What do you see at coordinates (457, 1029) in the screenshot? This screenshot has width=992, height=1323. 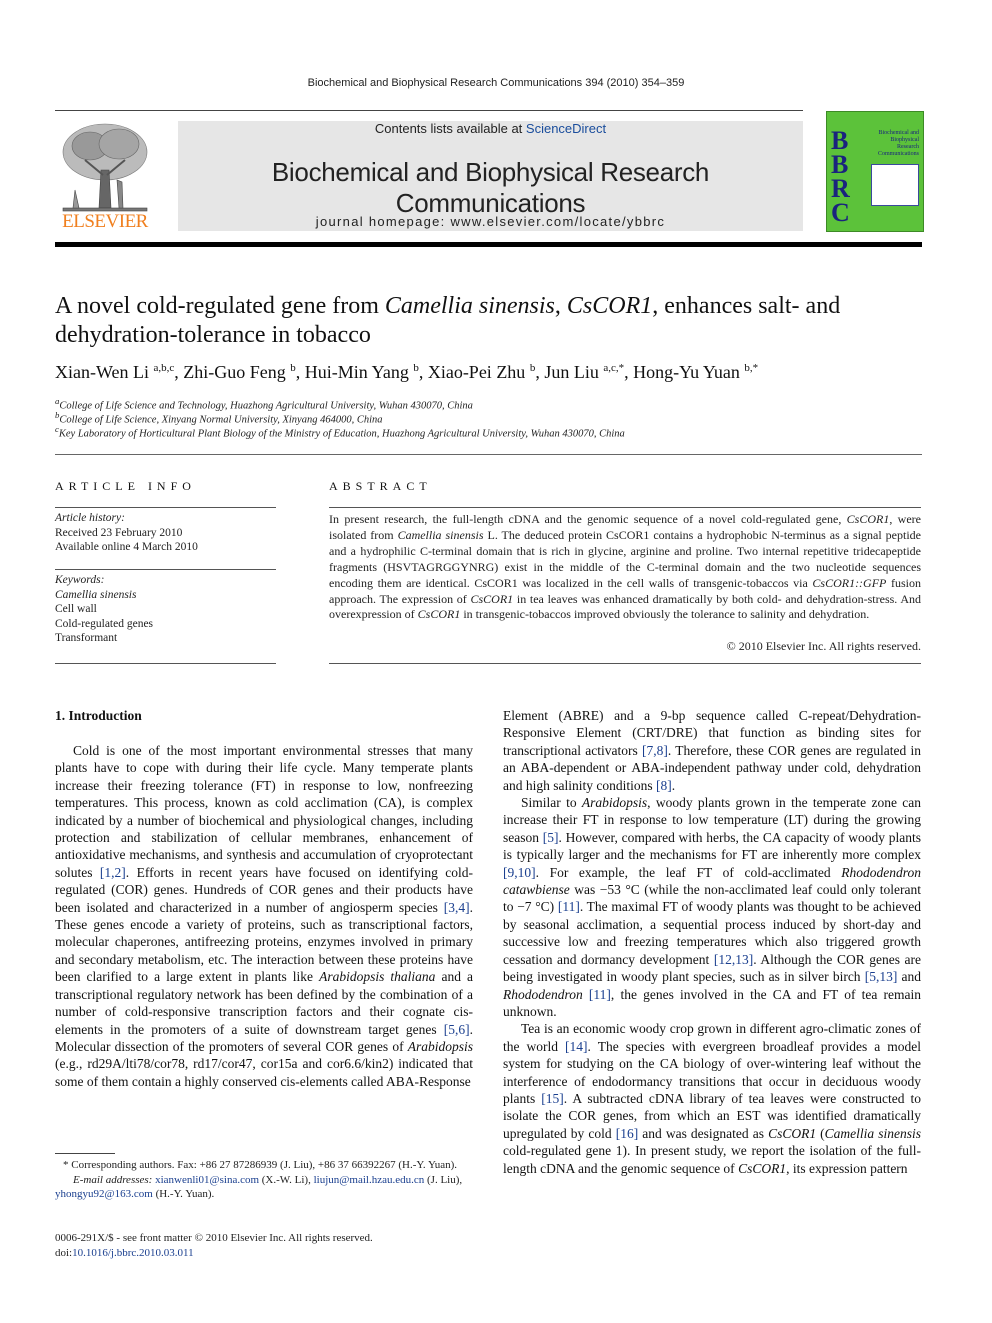 I see `citation-link: [5,6]` at bounding box center [457, 1029].